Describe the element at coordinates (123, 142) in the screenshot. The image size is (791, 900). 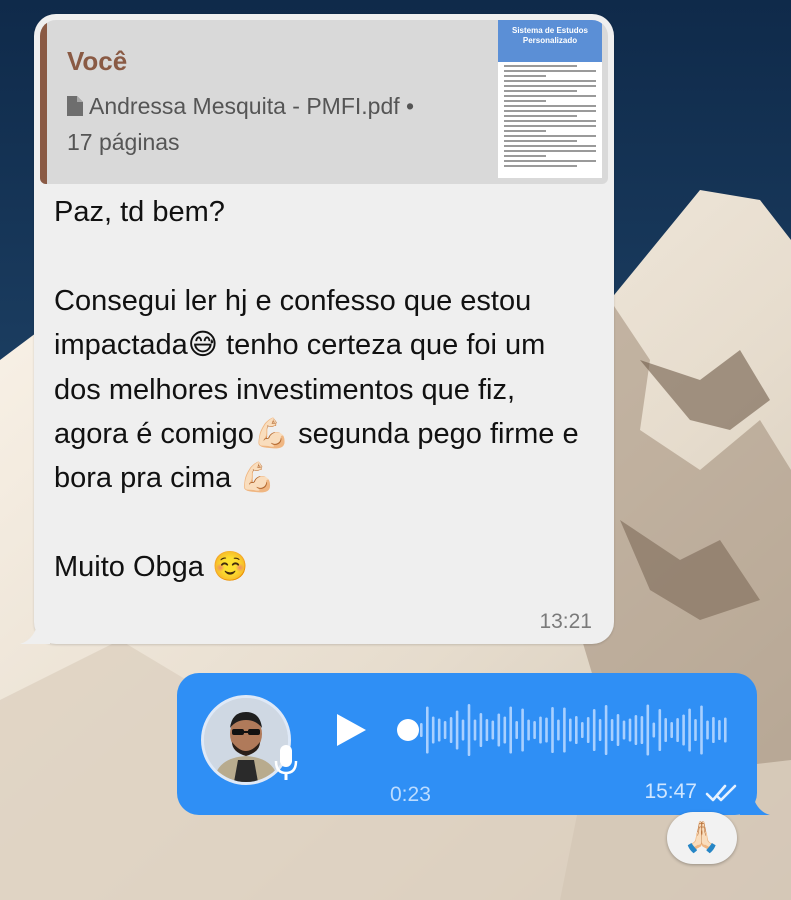
I see `reply-page-count: 17 páginas` at that location.